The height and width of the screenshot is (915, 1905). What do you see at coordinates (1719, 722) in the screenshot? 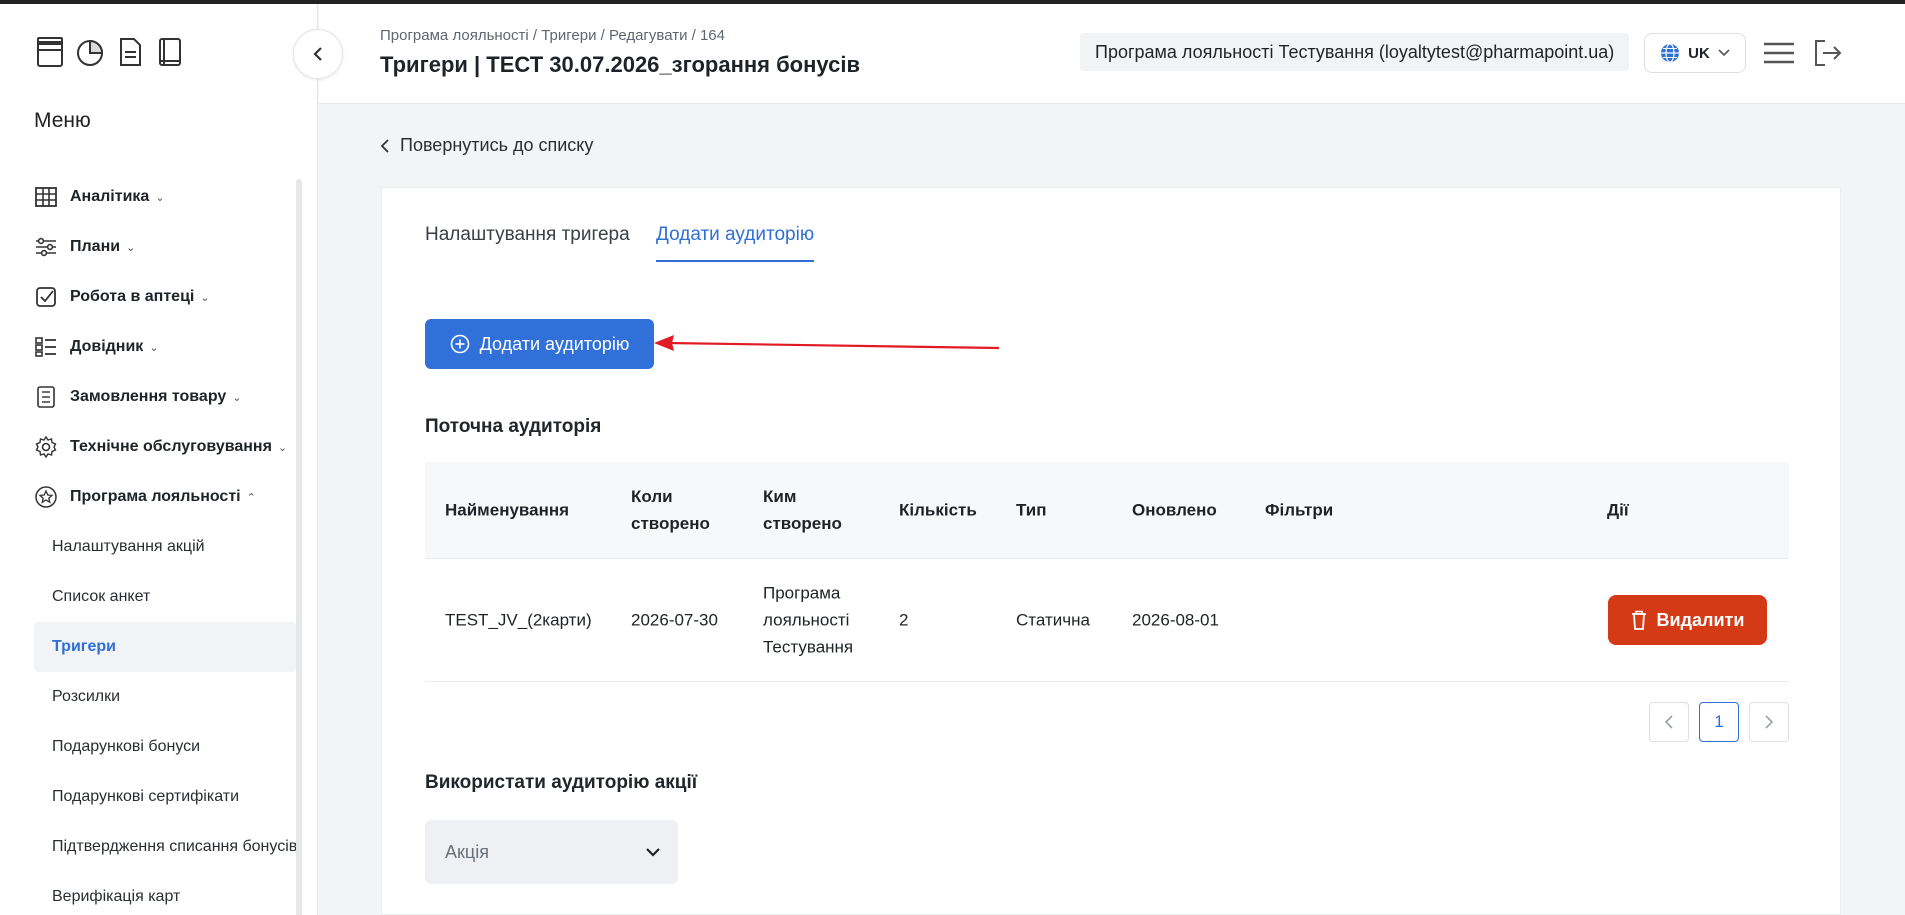
I see `pagination-page-current: 1` at bounding box center [1719, 722].